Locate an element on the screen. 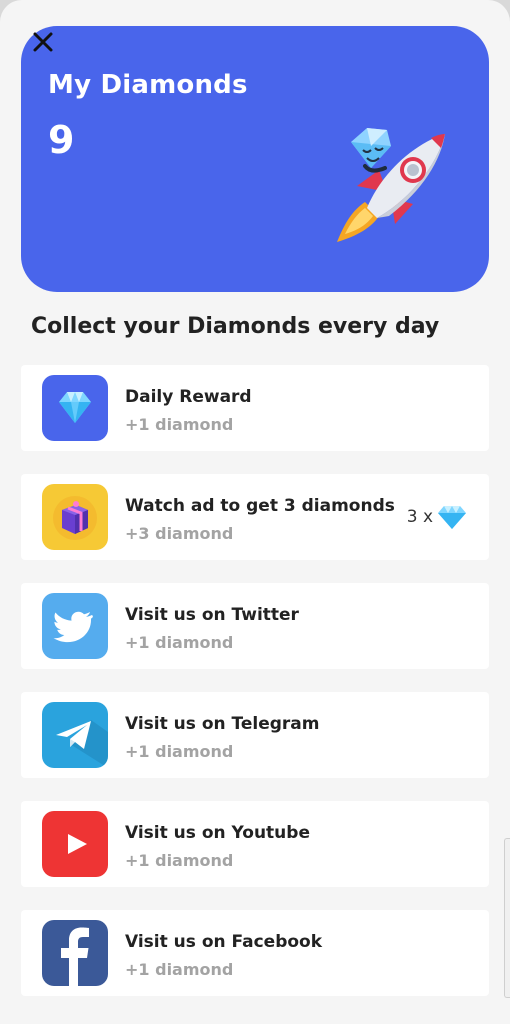 The height and width of the screenshot is (1024, 510). list-item-telegram: Visit us on Telegram +1 diamond is located at coordinates (255, 735).